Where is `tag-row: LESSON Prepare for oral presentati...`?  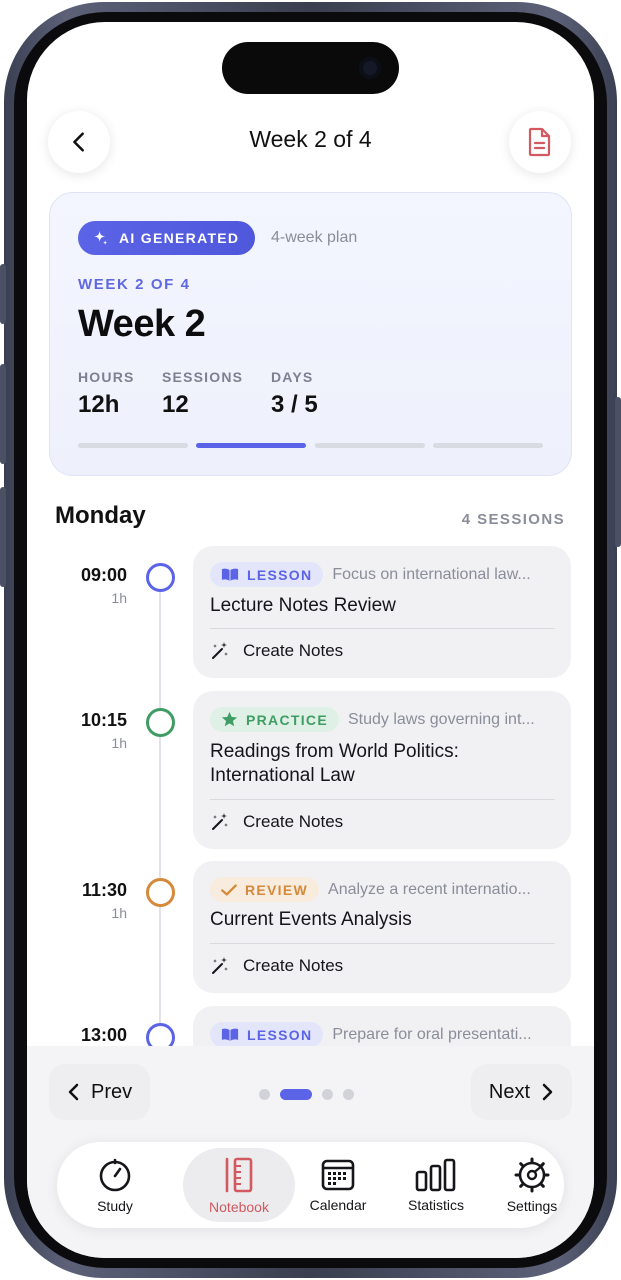 tag-row: LESSON Prepare for oral presentati... is located at coordinates (383, 1034).